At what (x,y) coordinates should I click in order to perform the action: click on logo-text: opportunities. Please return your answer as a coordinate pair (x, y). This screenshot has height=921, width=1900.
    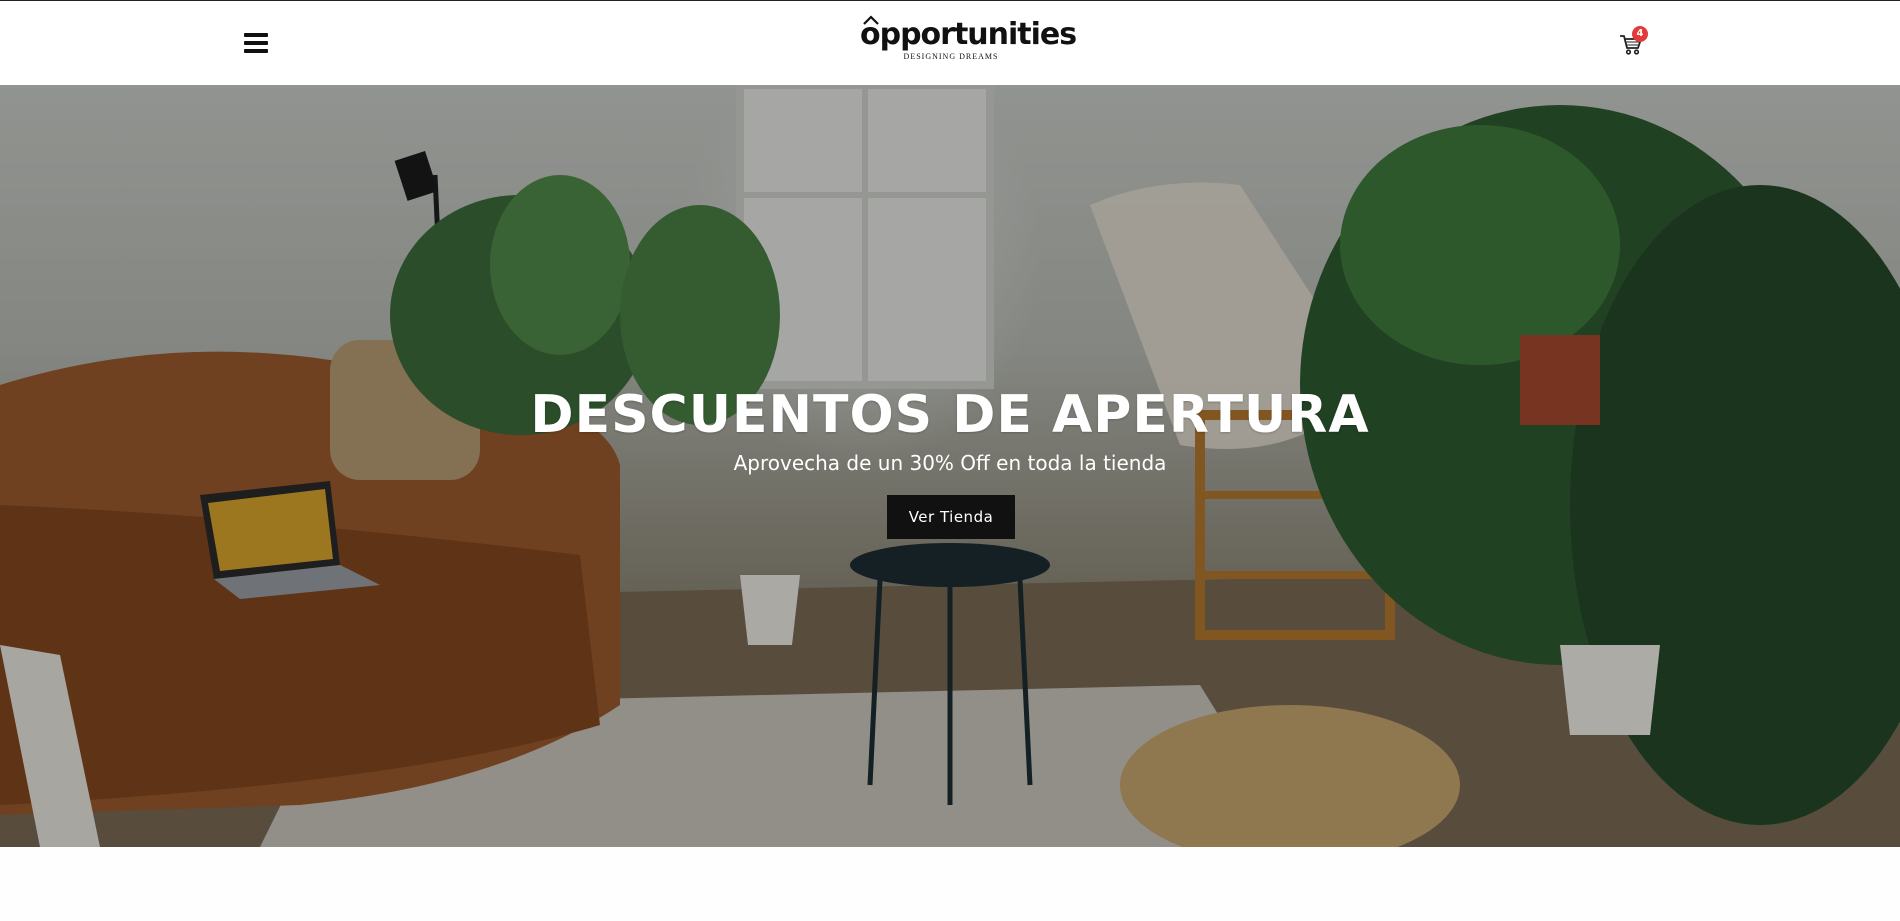
    Looking at the image, I should click on (968, 34).